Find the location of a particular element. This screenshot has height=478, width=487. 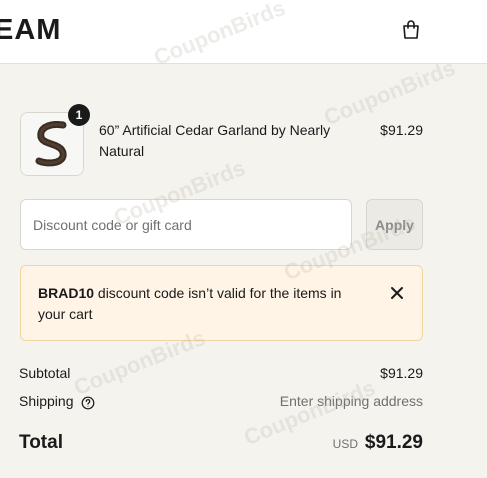

question-circle-icon is located at coordinates (88, 402).